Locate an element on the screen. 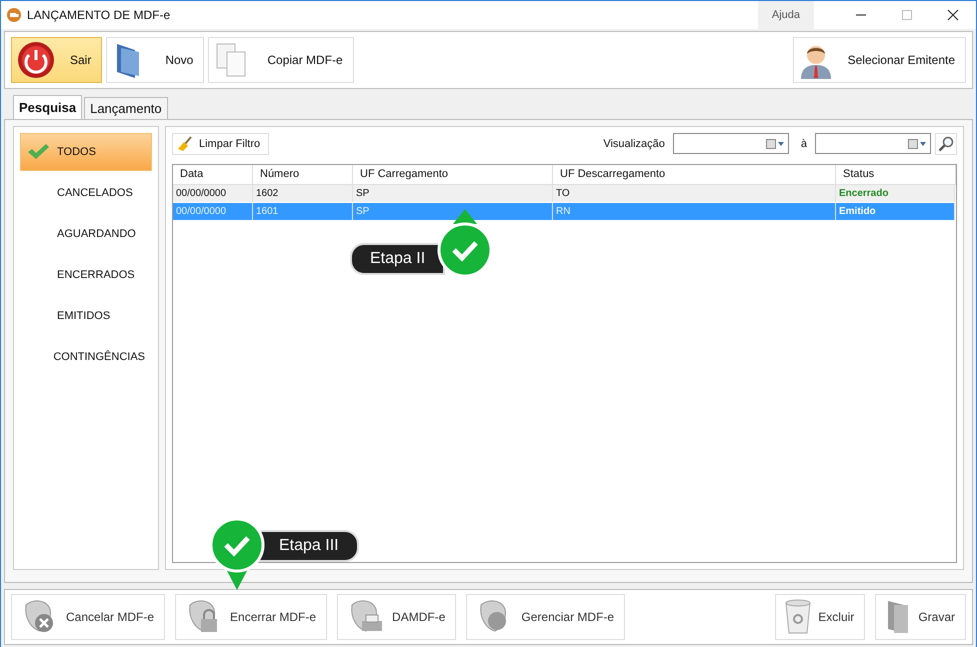 The height and width of the screenshot is (647, 977). check-icon is located at coordinates (38, 152).